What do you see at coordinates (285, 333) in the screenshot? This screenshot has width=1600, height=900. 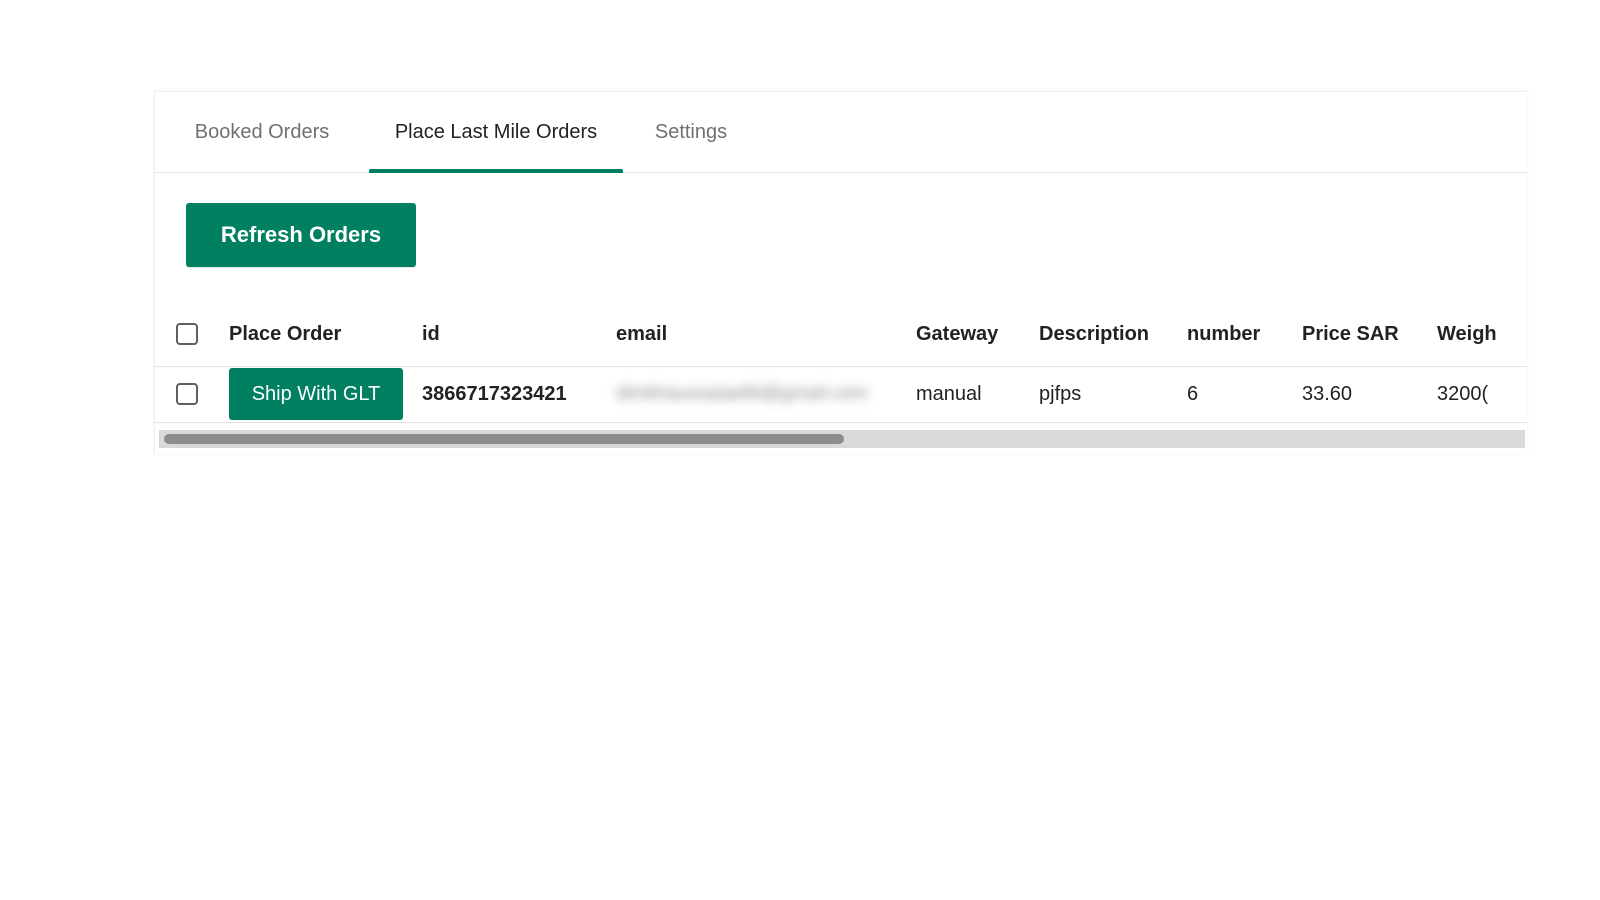 I see `column-header-place-order: Place Order` at bounding box center [285, 333].